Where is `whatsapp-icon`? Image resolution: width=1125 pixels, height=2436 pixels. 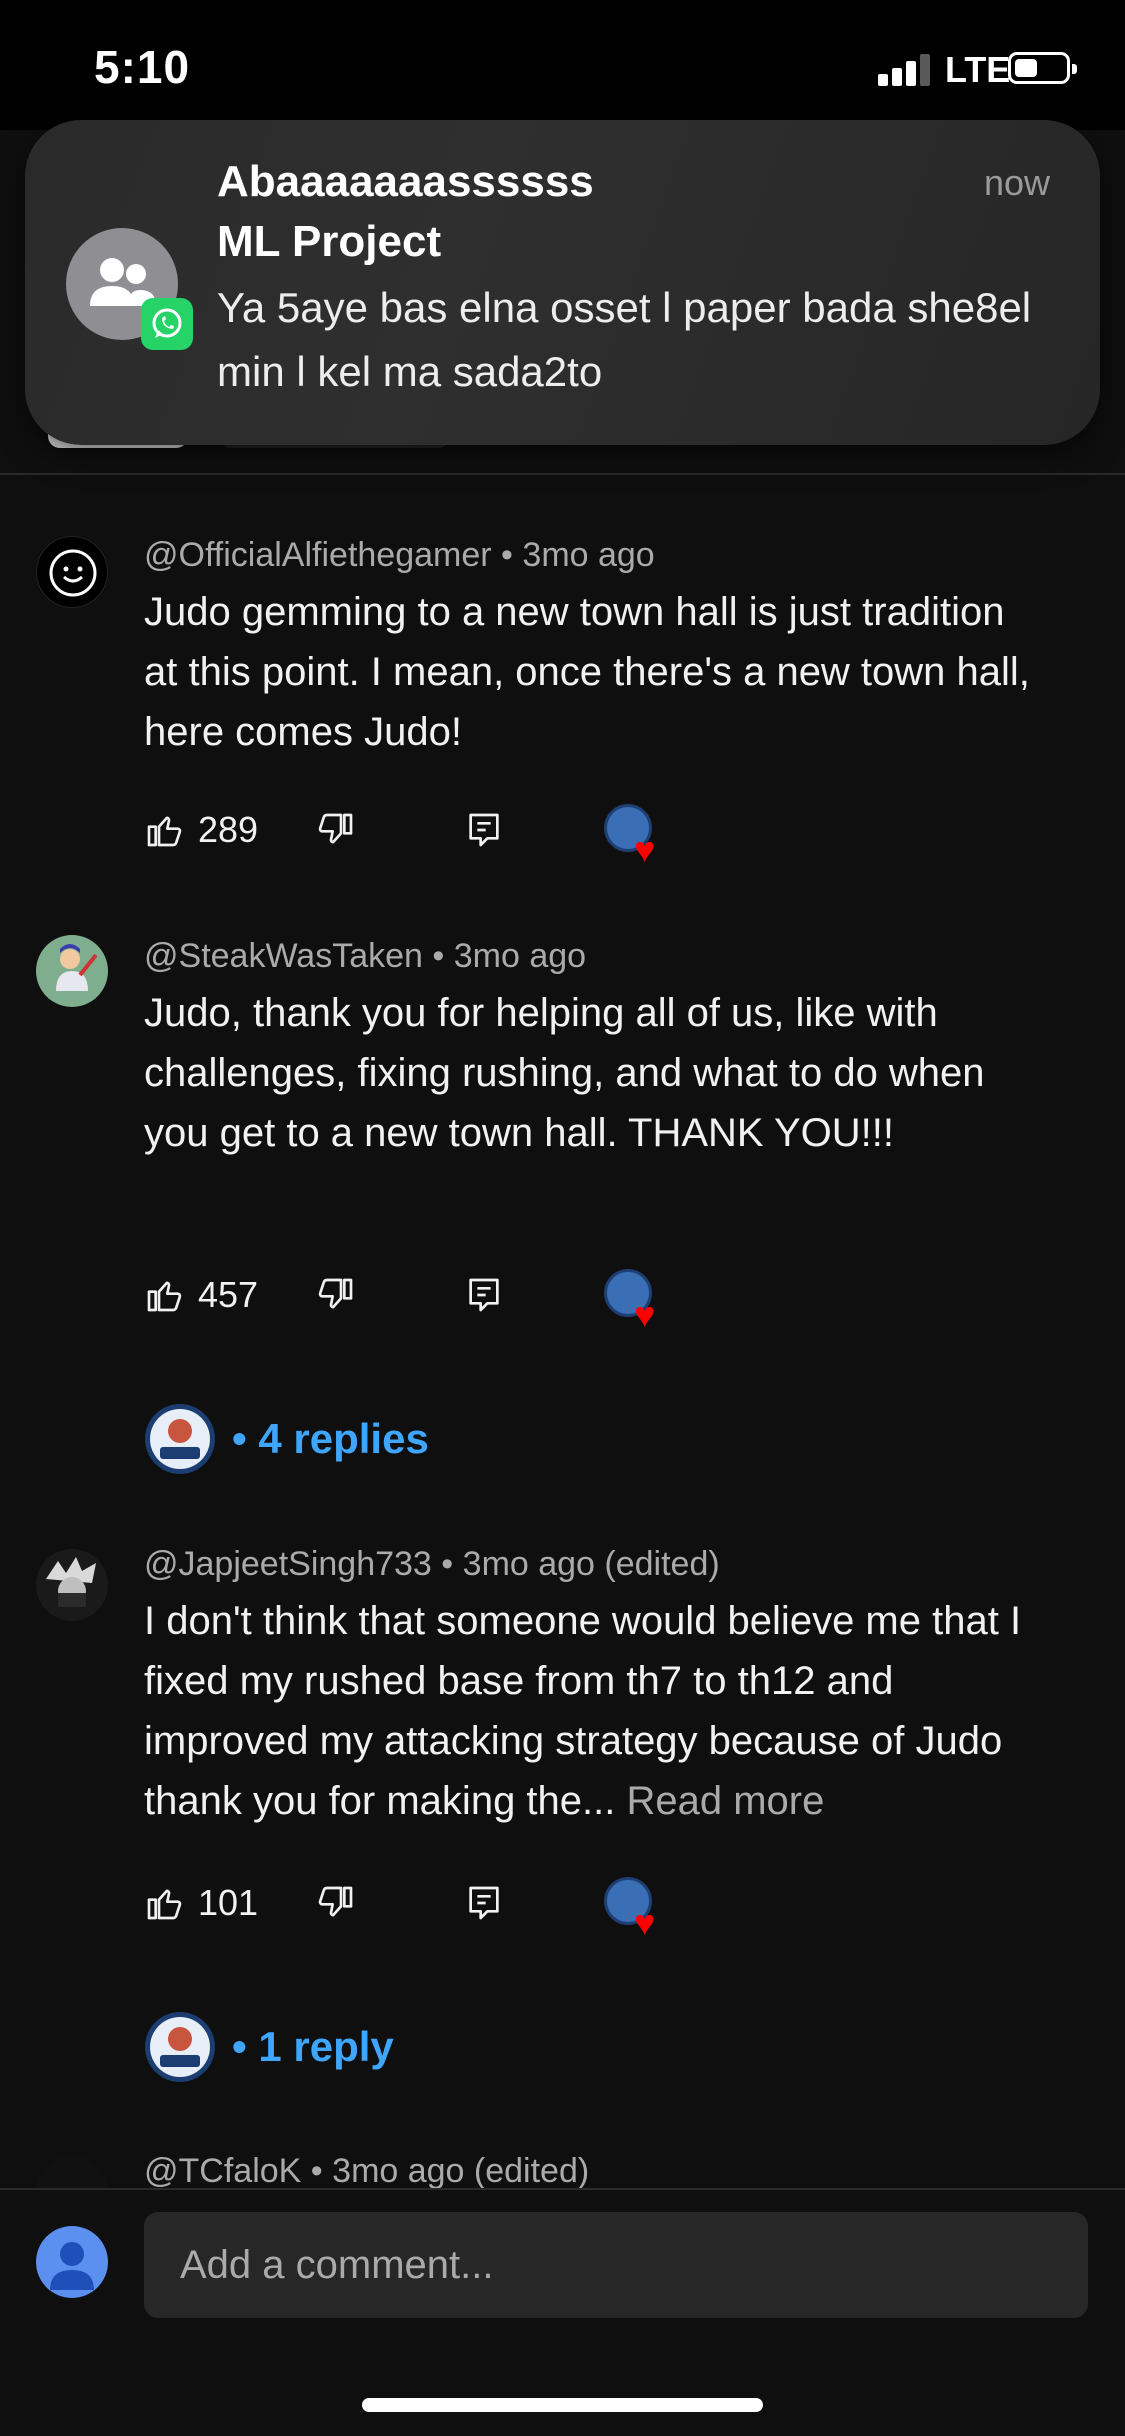
whatsapp-icon is located at coordinates (167, 324).